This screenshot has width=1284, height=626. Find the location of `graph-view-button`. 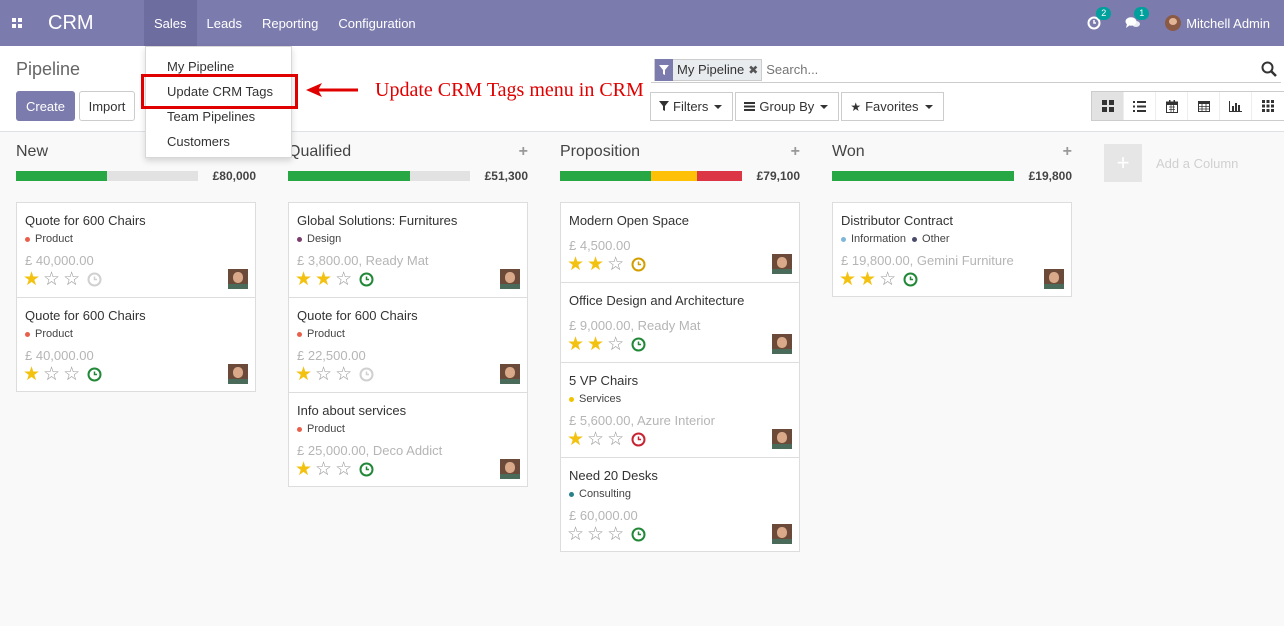

graph-view-button is located at coordinates (1236, 106).